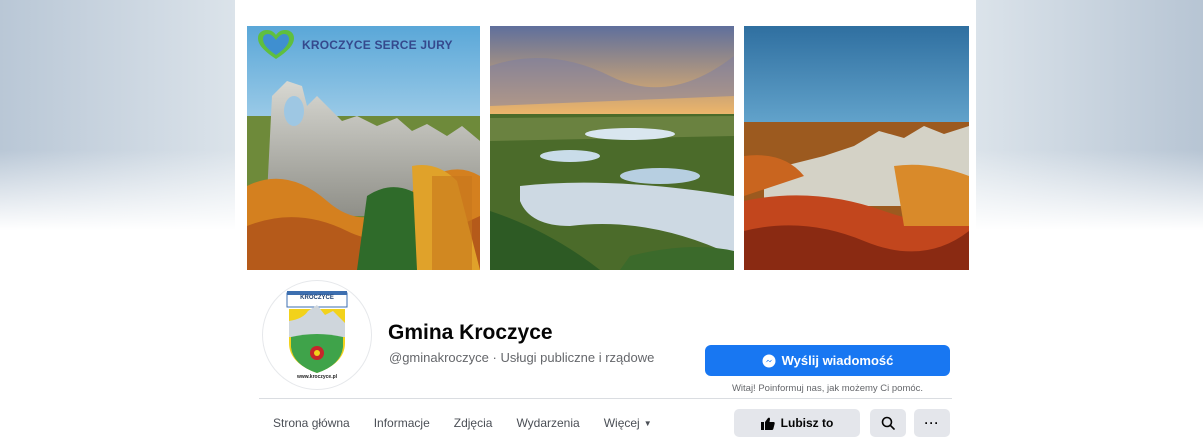 This screenshot has width=1203, height=439. I want to click on tab-more: Więcej ▼, so click(628, 423).